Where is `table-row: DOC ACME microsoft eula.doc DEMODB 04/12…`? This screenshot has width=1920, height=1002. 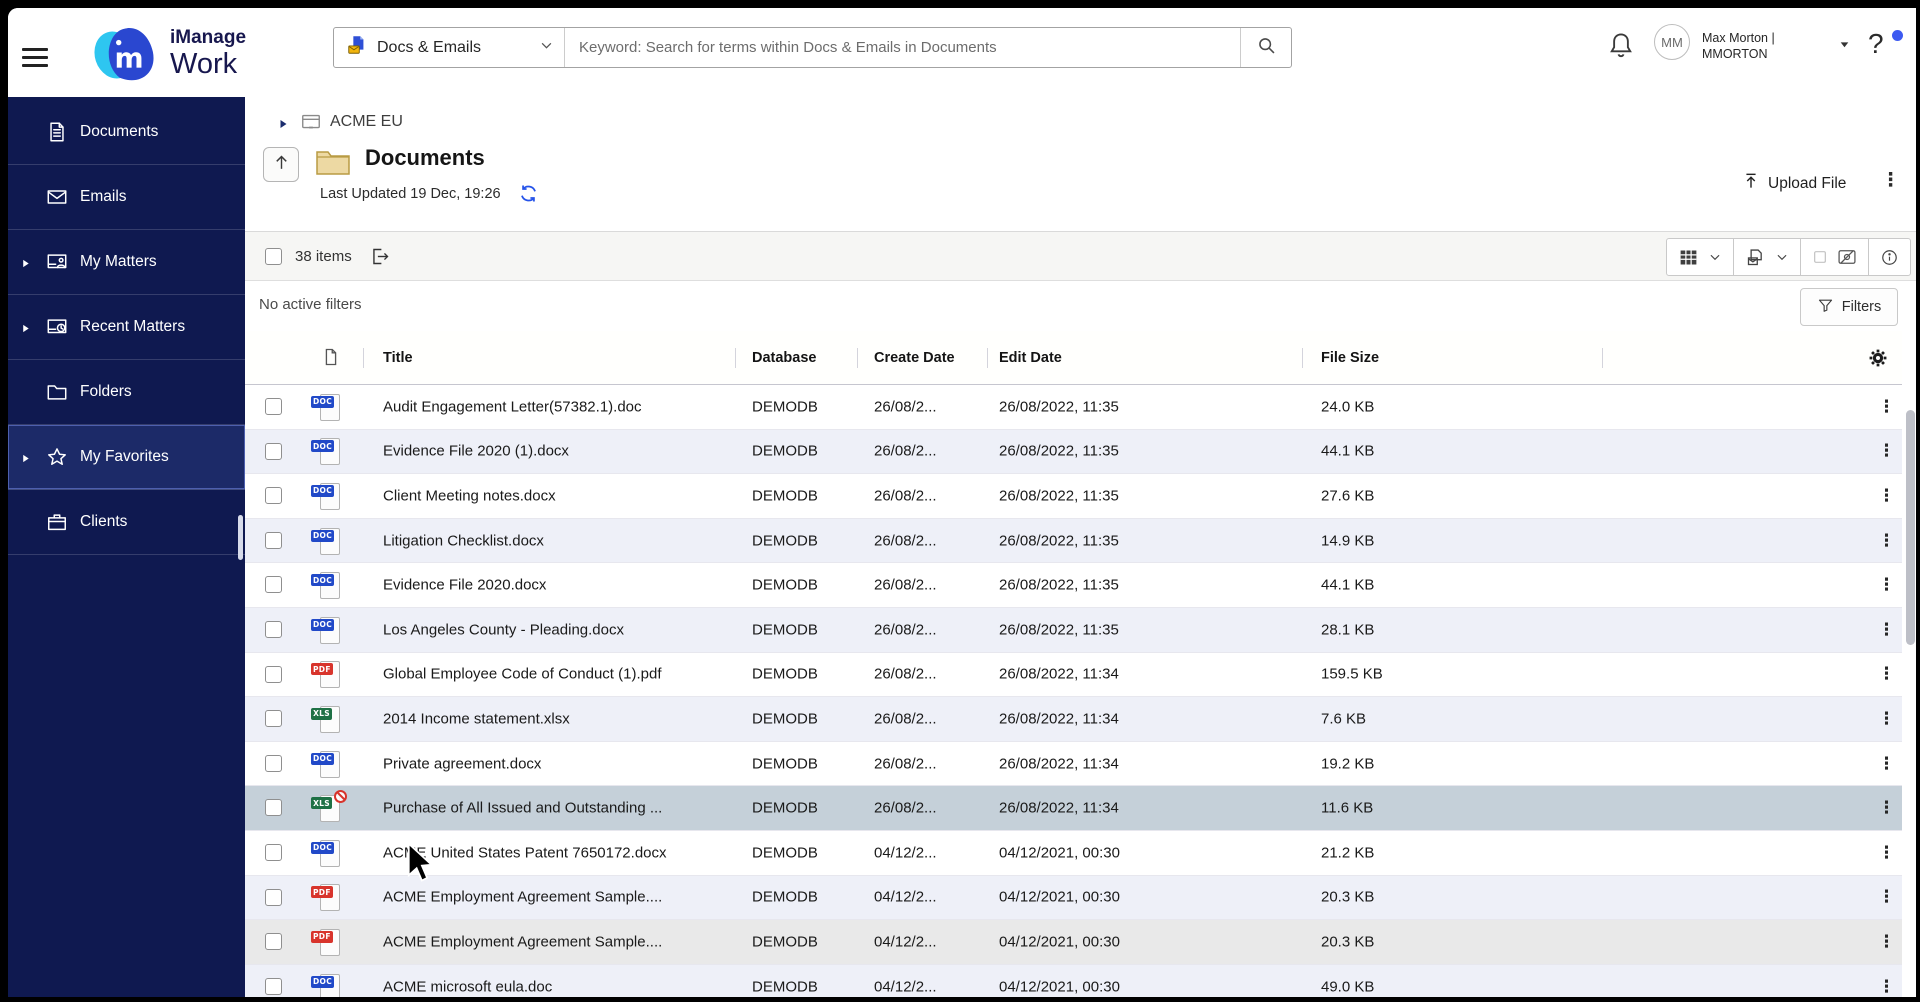 table-row: DOC ACME microsoft eula.doc DEMODB 04/12… is located at coordinates (1073, 980).